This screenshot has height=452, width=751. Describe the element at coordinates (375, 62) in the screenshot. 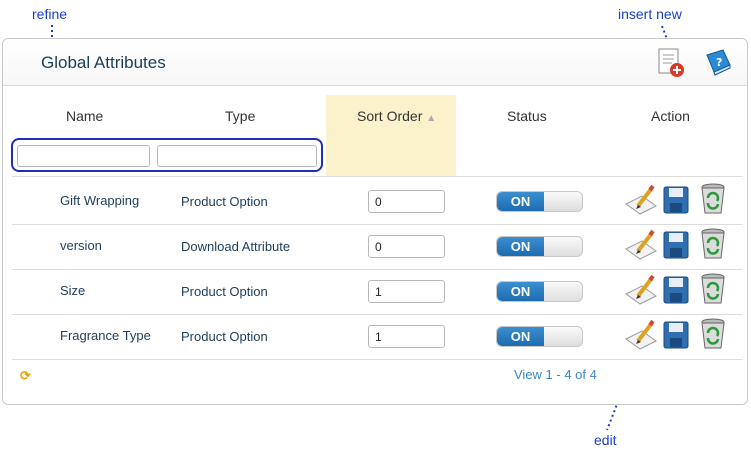

I see `panel-header: Global Attributes` at that location.